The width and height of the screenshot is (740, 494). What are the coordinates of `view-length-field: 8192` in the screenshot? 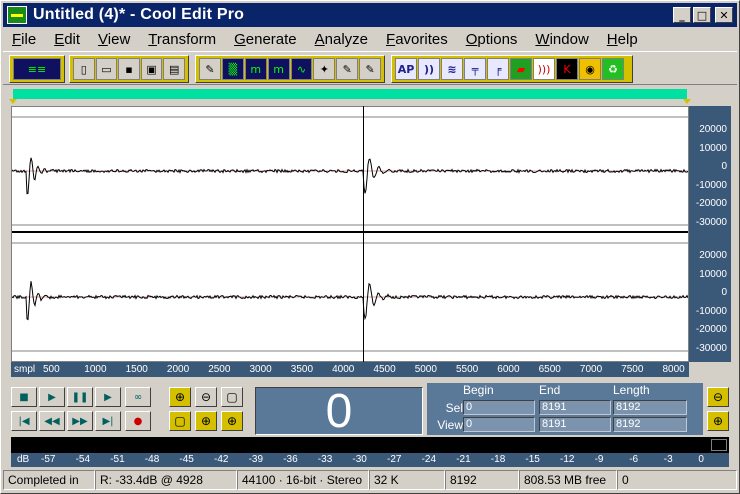 It's located at (650, 424).